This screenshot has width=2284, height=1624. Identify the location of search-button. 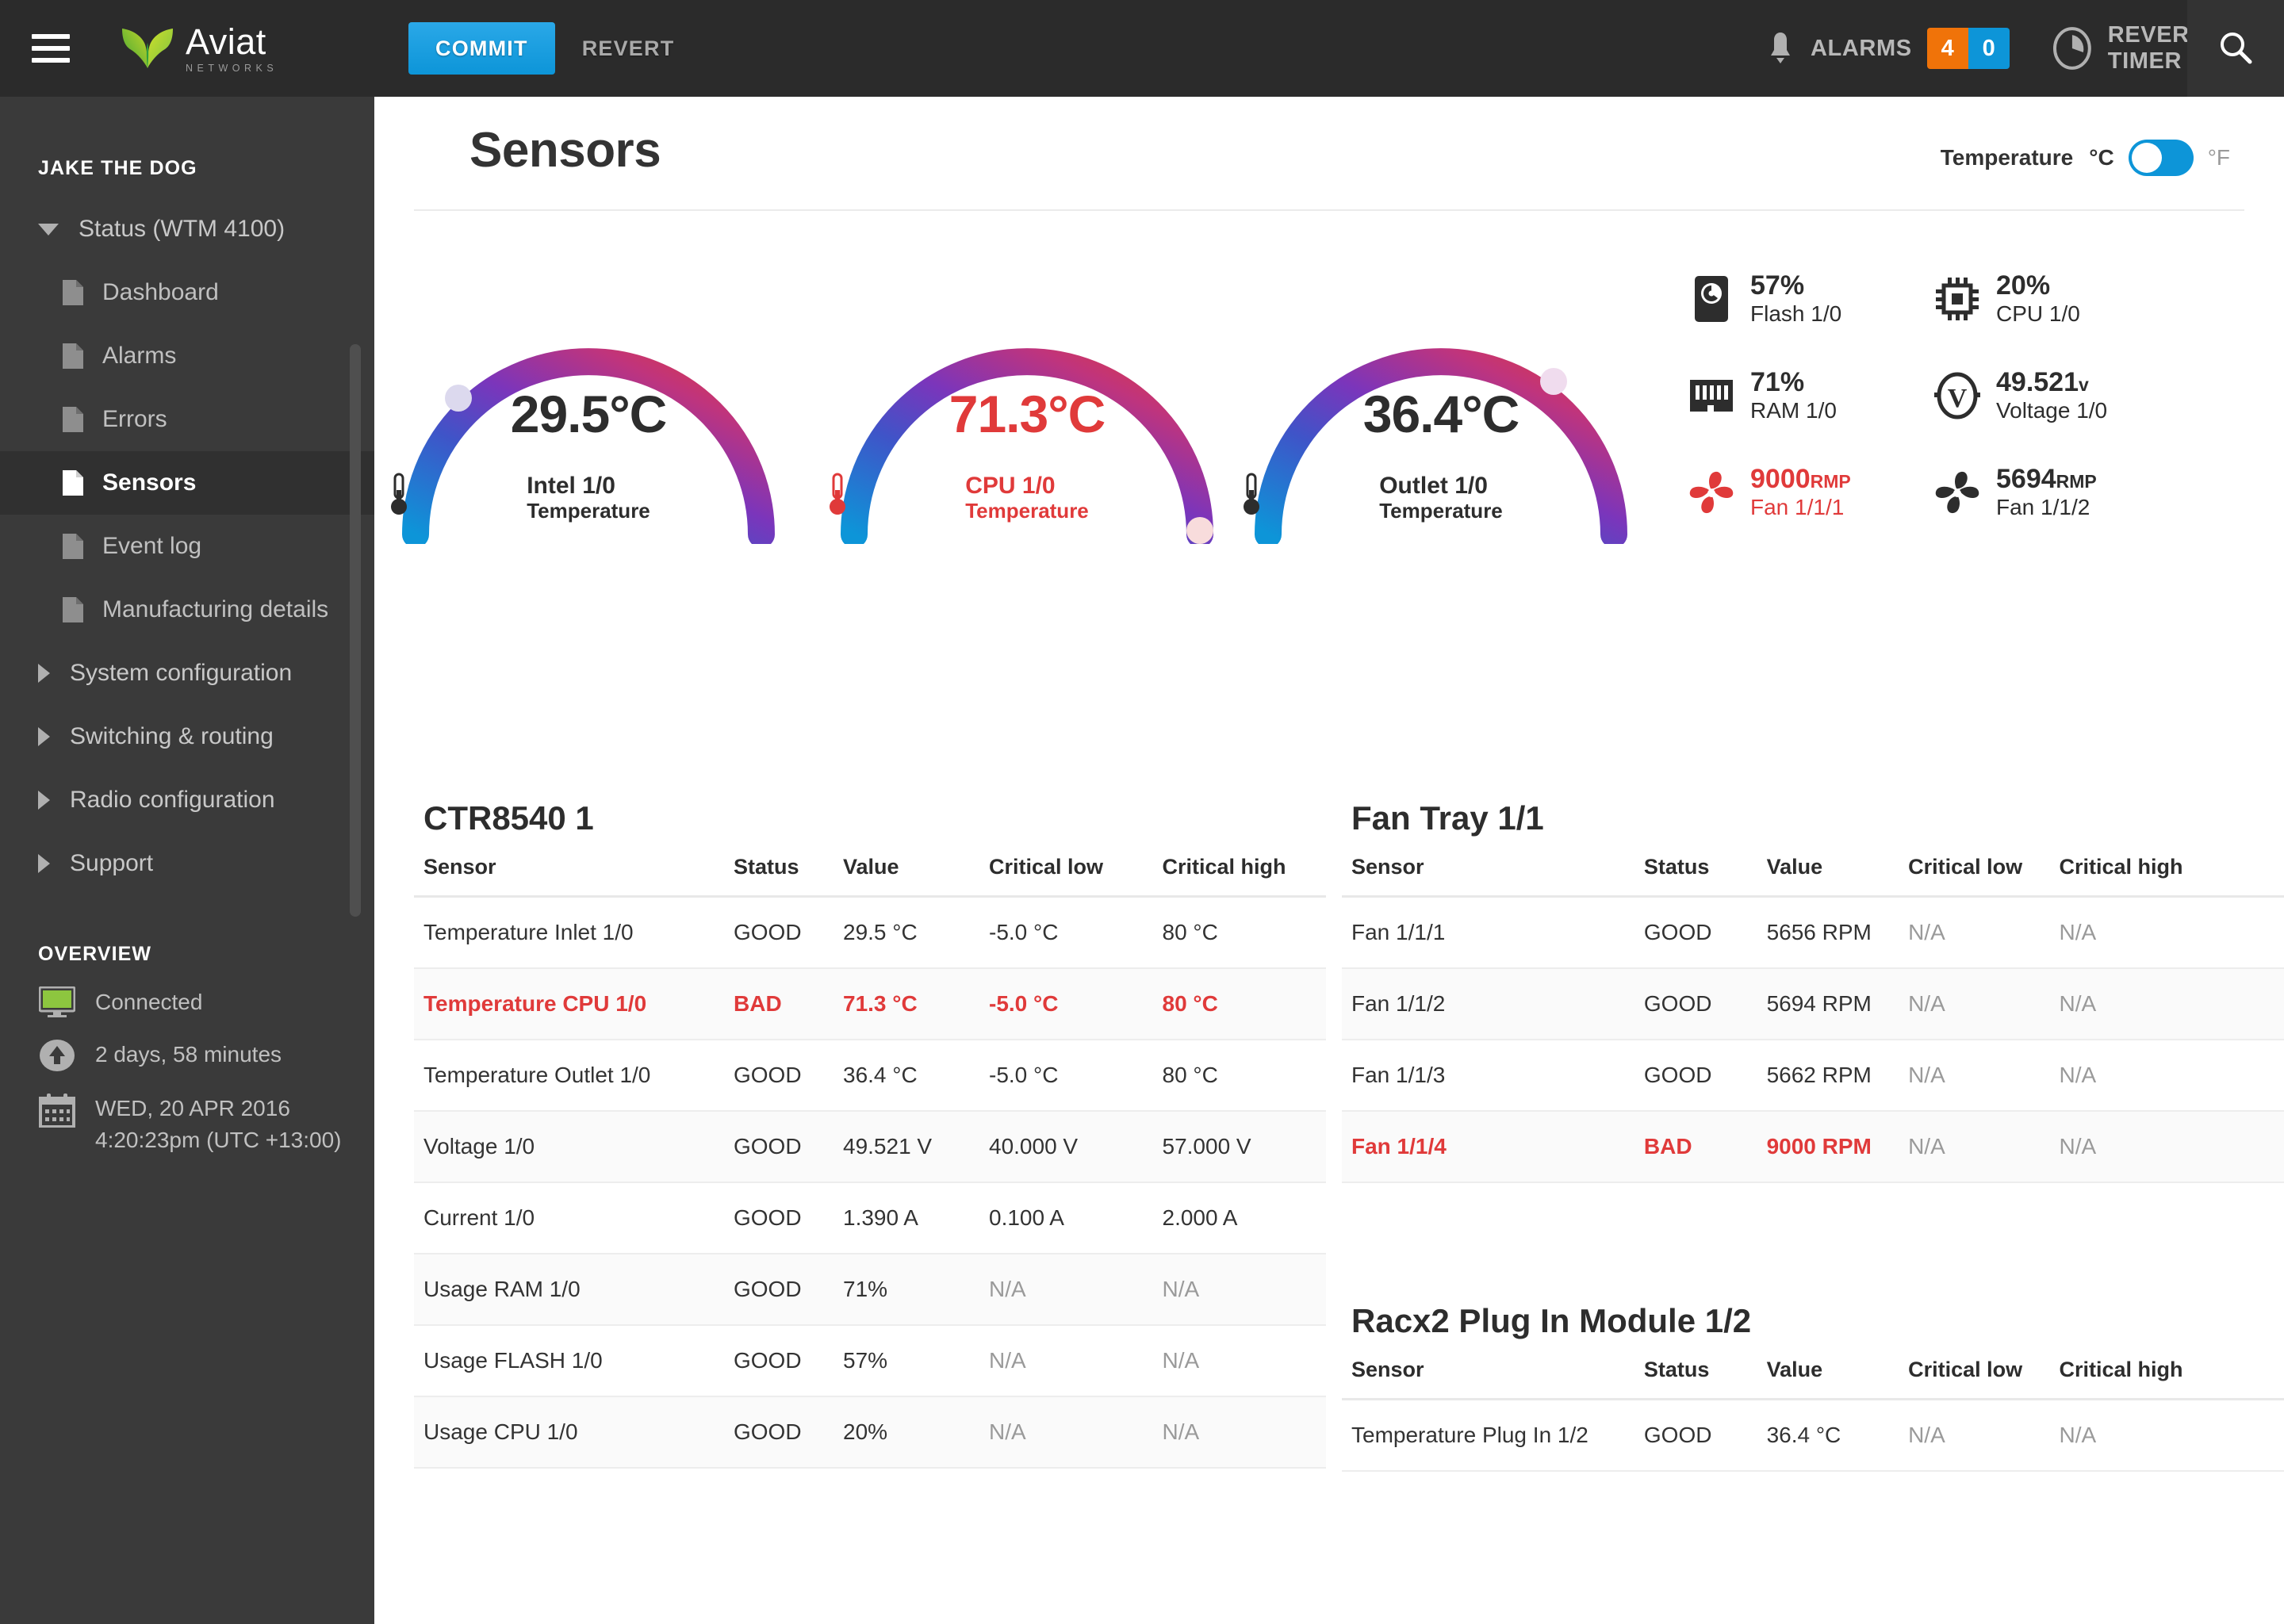
(2235, 48).